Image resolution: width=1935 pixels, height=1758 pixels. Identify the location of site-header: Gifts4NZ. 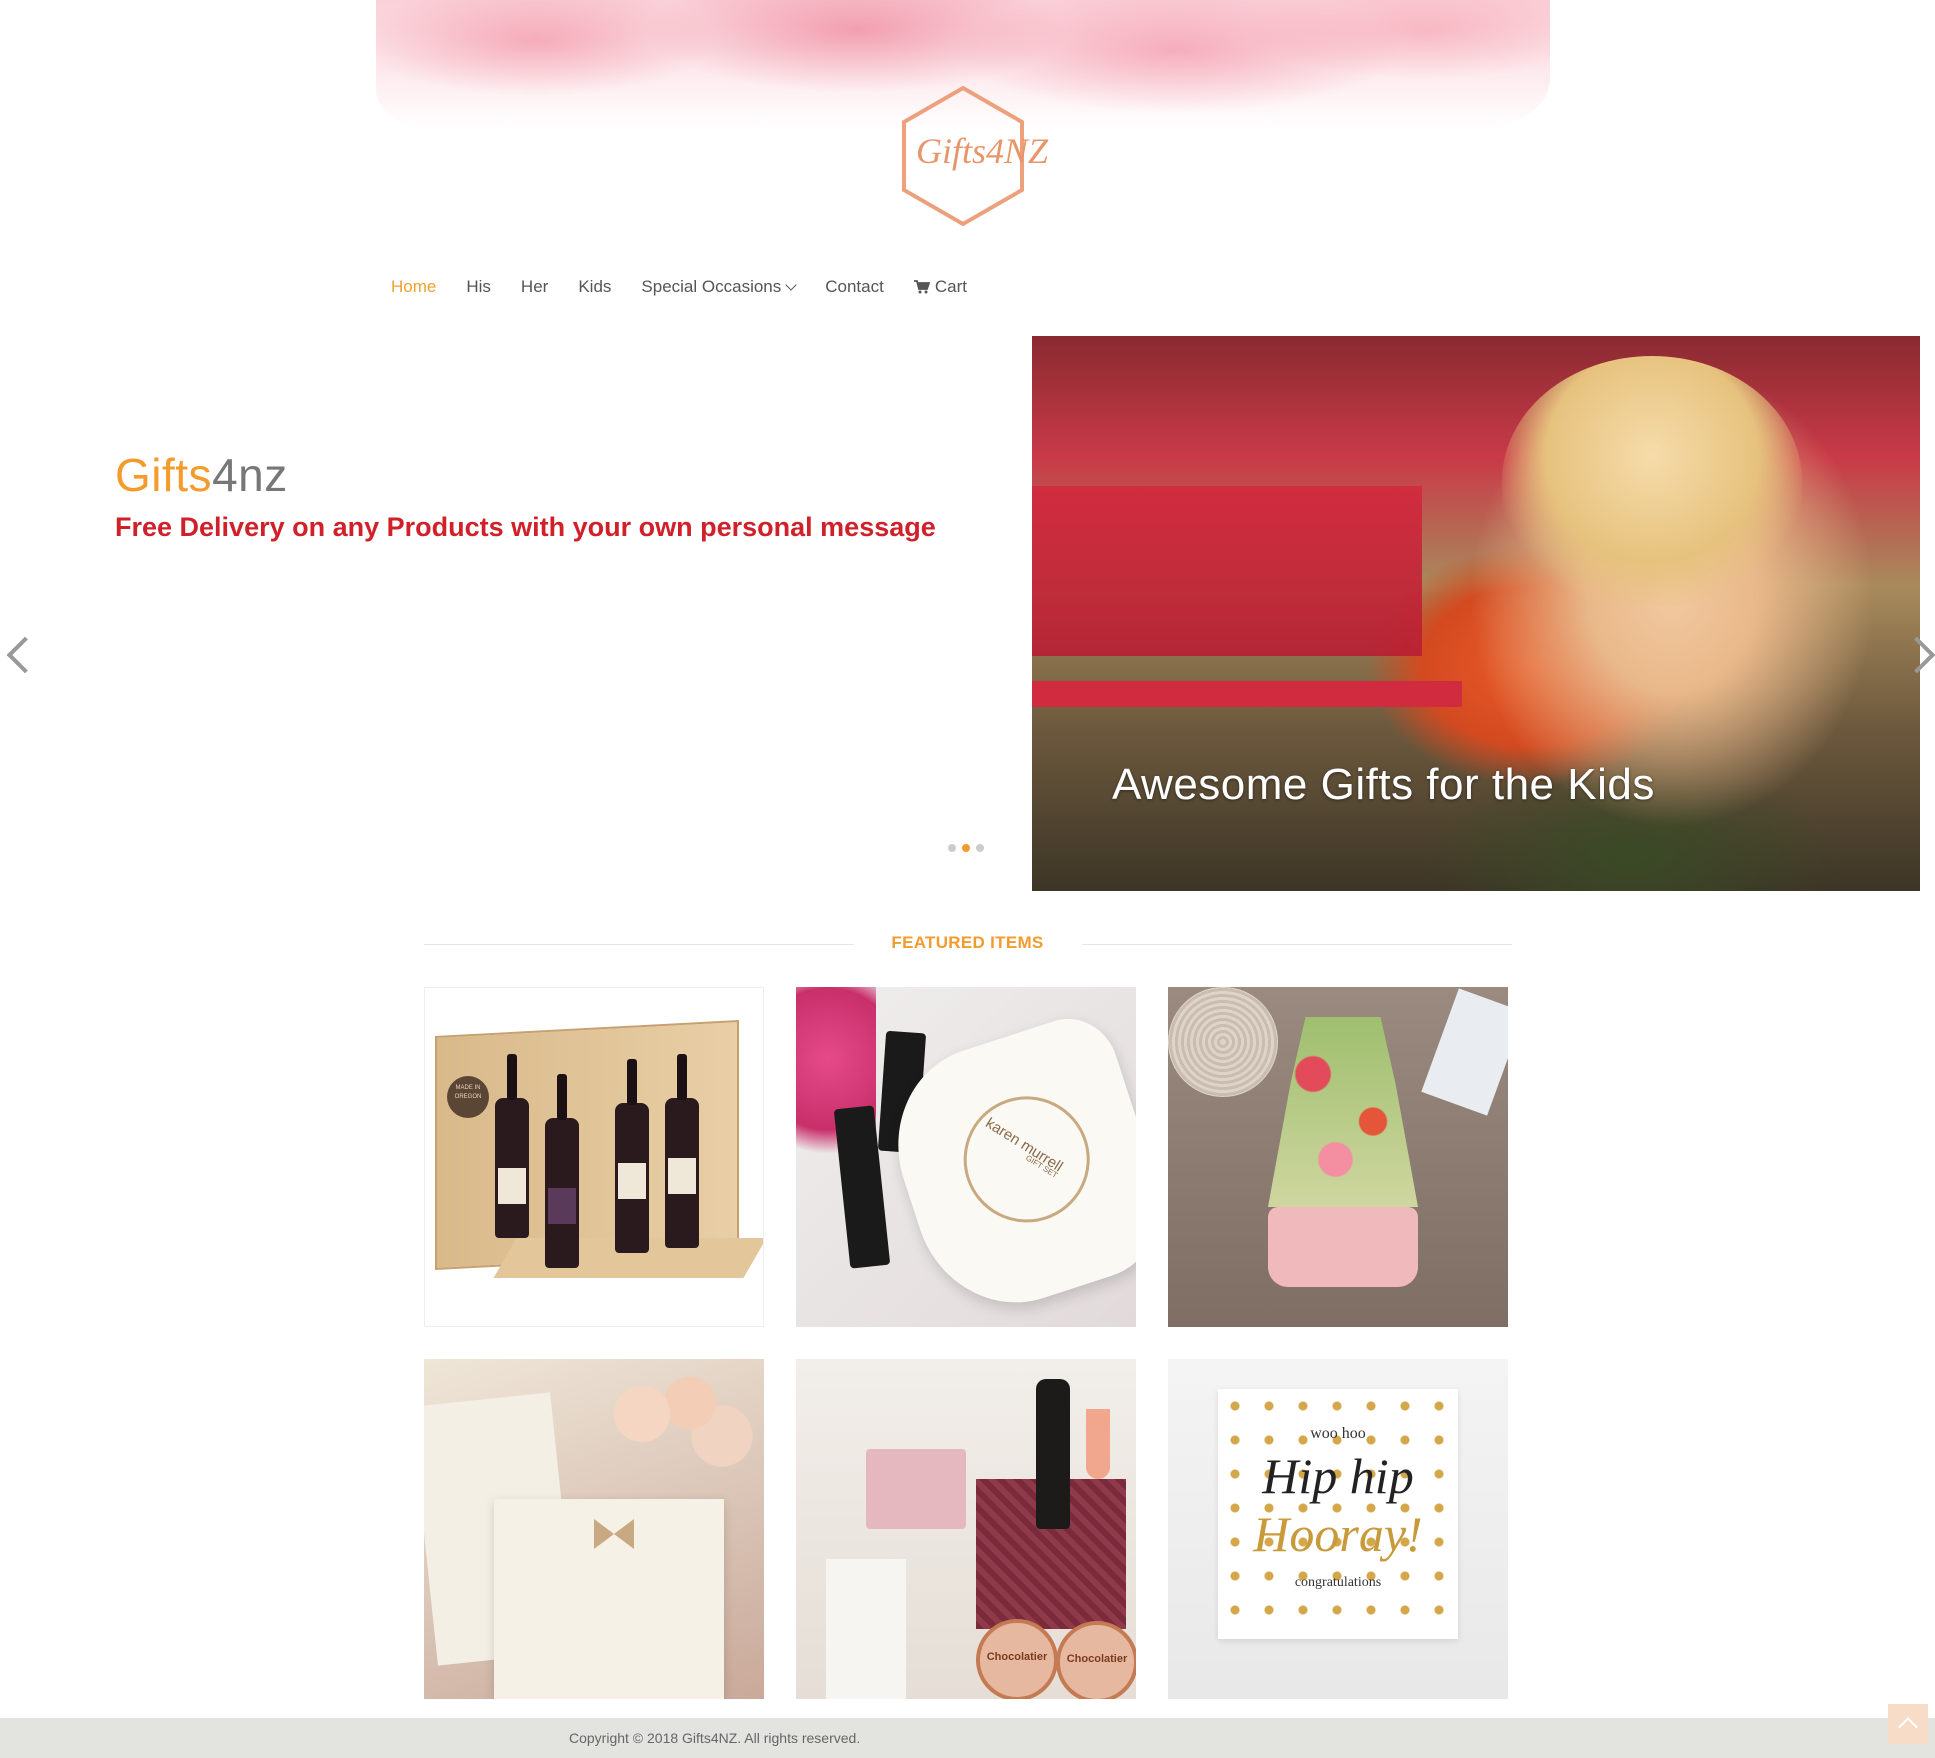
(967, 130).